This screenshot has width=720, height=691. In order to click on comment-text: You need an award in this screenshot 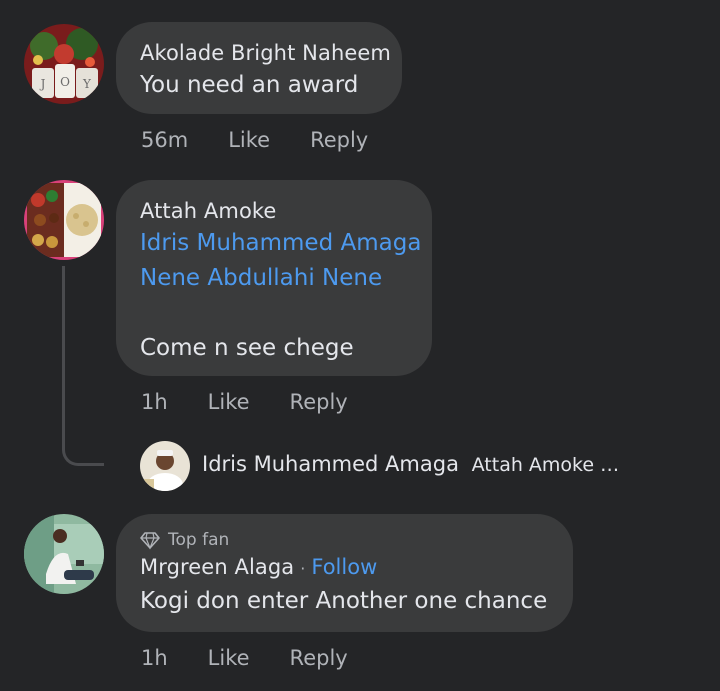, I will do `click(249, 85)`.